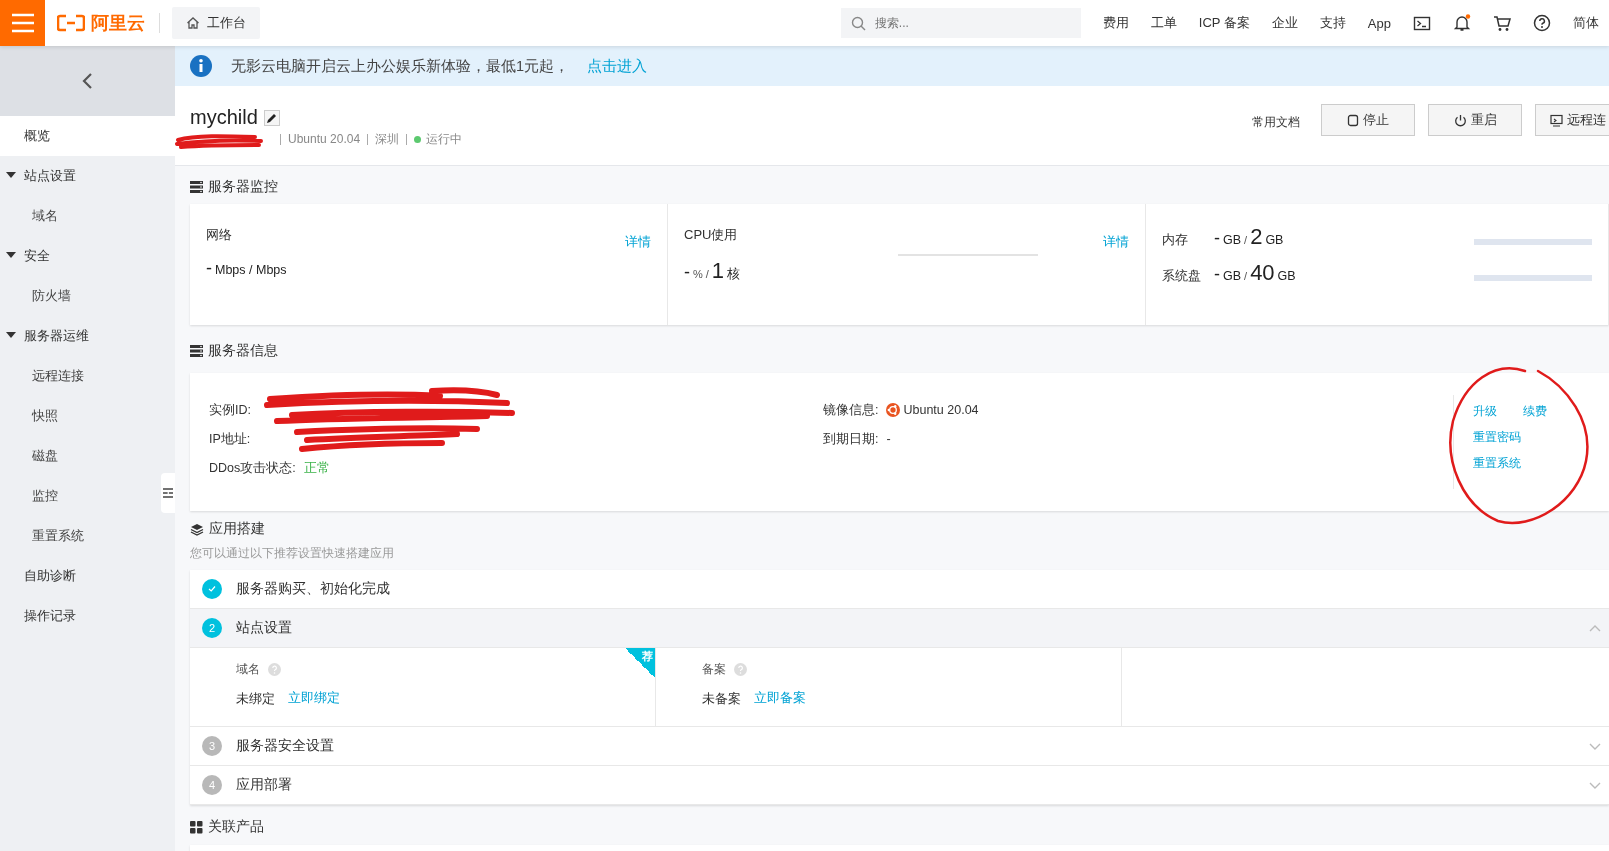  I want to click on metric-label: 内存, so click(1175, 240).